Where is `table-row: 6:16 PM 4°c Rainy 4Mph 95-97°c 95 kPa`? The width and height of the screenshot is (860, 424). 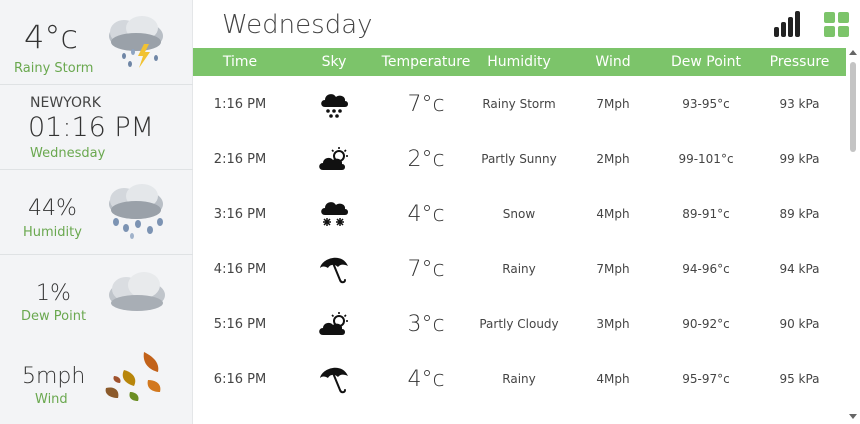 table-row: 6:16 PM 4°c Rainy 4Mph 95-97°c 95 kPa is located at coordinates (519, 379).